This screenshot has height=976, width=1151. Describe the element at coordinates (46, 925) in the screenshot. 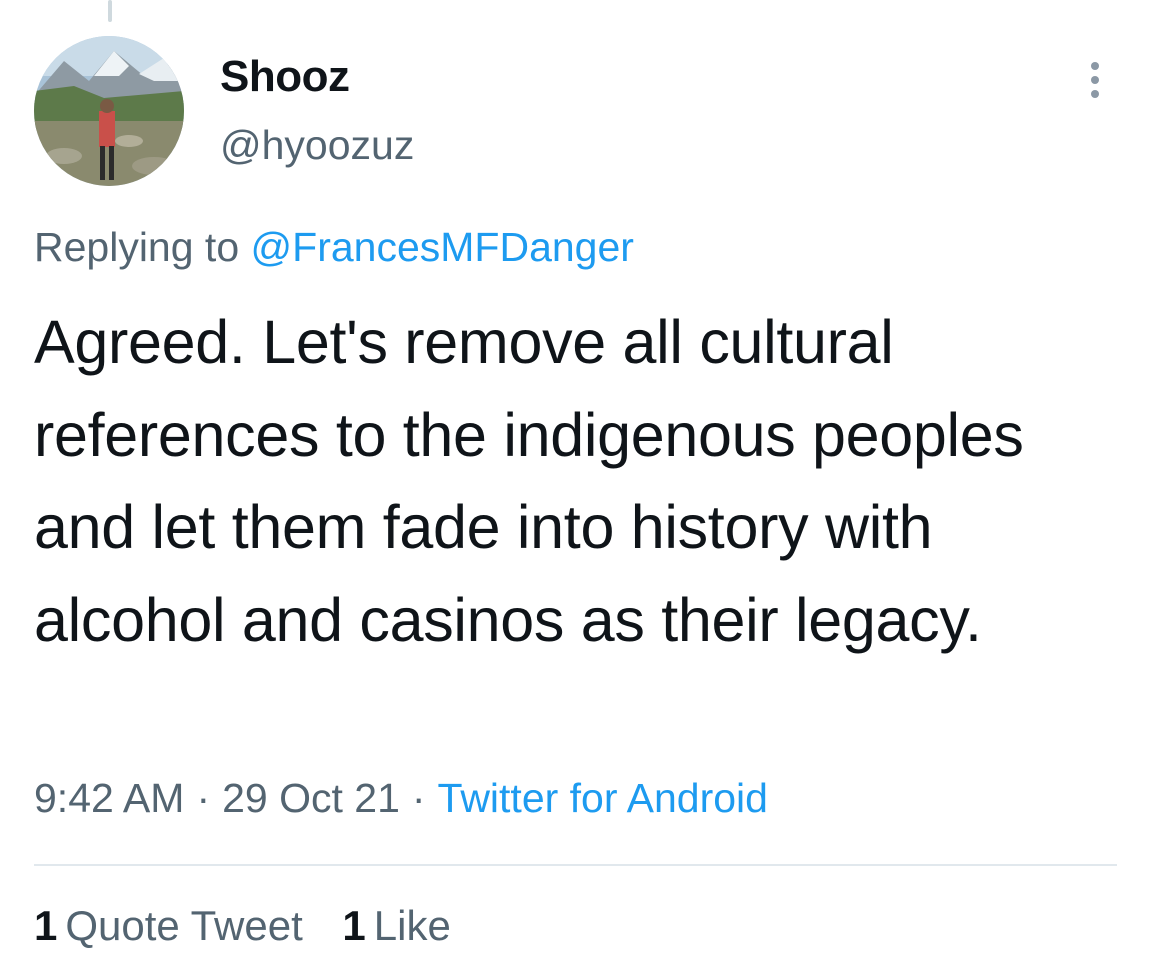

I see `quote-tweets-count: 1` at that location.